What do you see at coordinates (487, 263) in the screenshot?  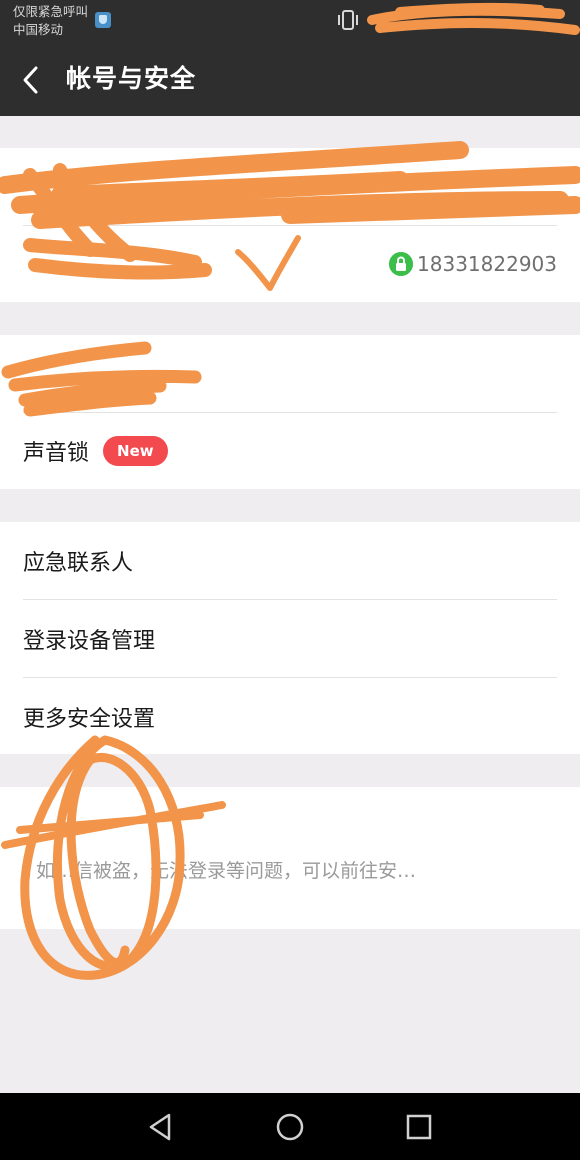 I see `phone-number: 18331822903` at bounding box center [487, 263].